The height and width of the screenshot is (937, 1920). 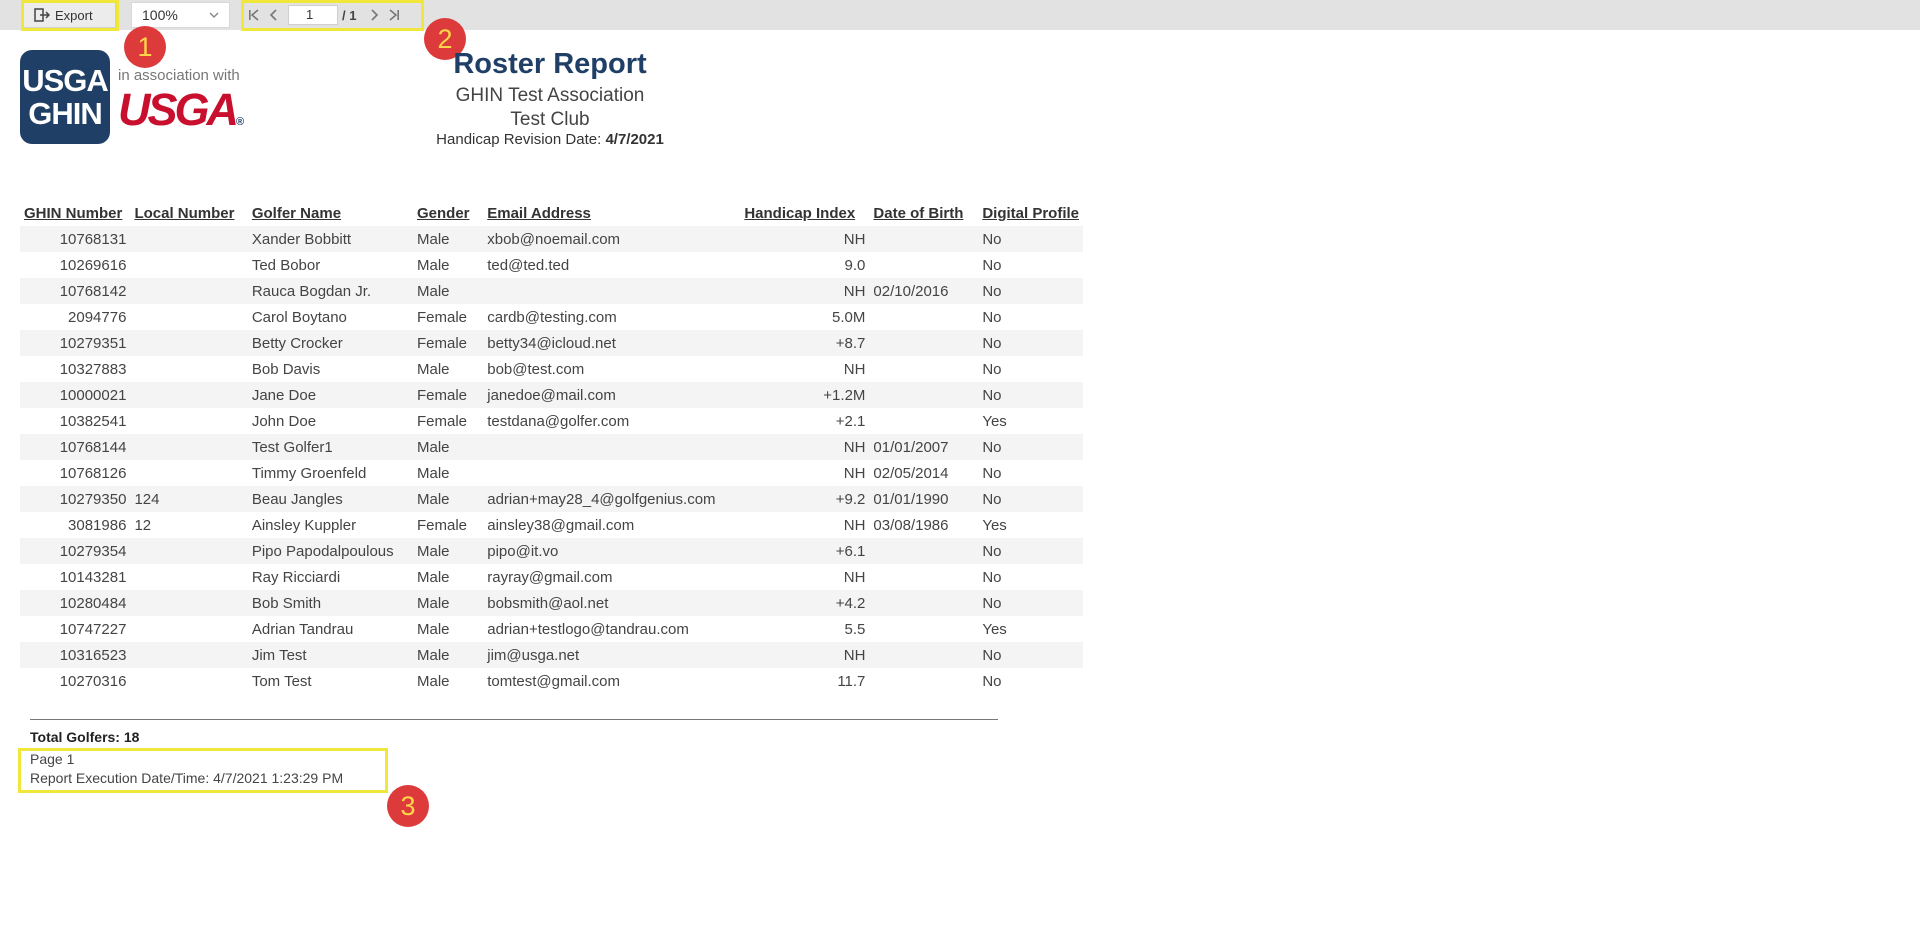 What do you see at coordinates (911, 447) in the screenshot?
I see `table-cell: 01/01/2007` at bounding box center [911, 447].